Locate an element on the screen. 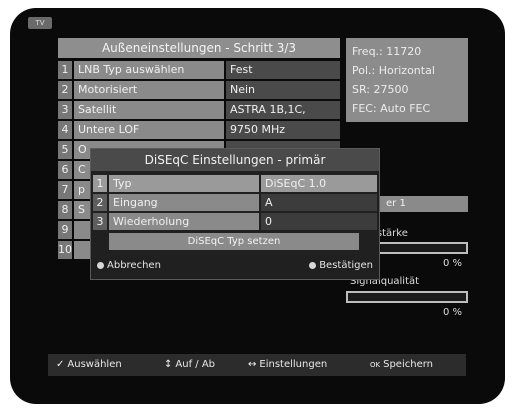 This screenshot has width=515, height=412. dialog-row-type: 1 Typ DiSEqC 1.0 is located at coordinates (235, 183).